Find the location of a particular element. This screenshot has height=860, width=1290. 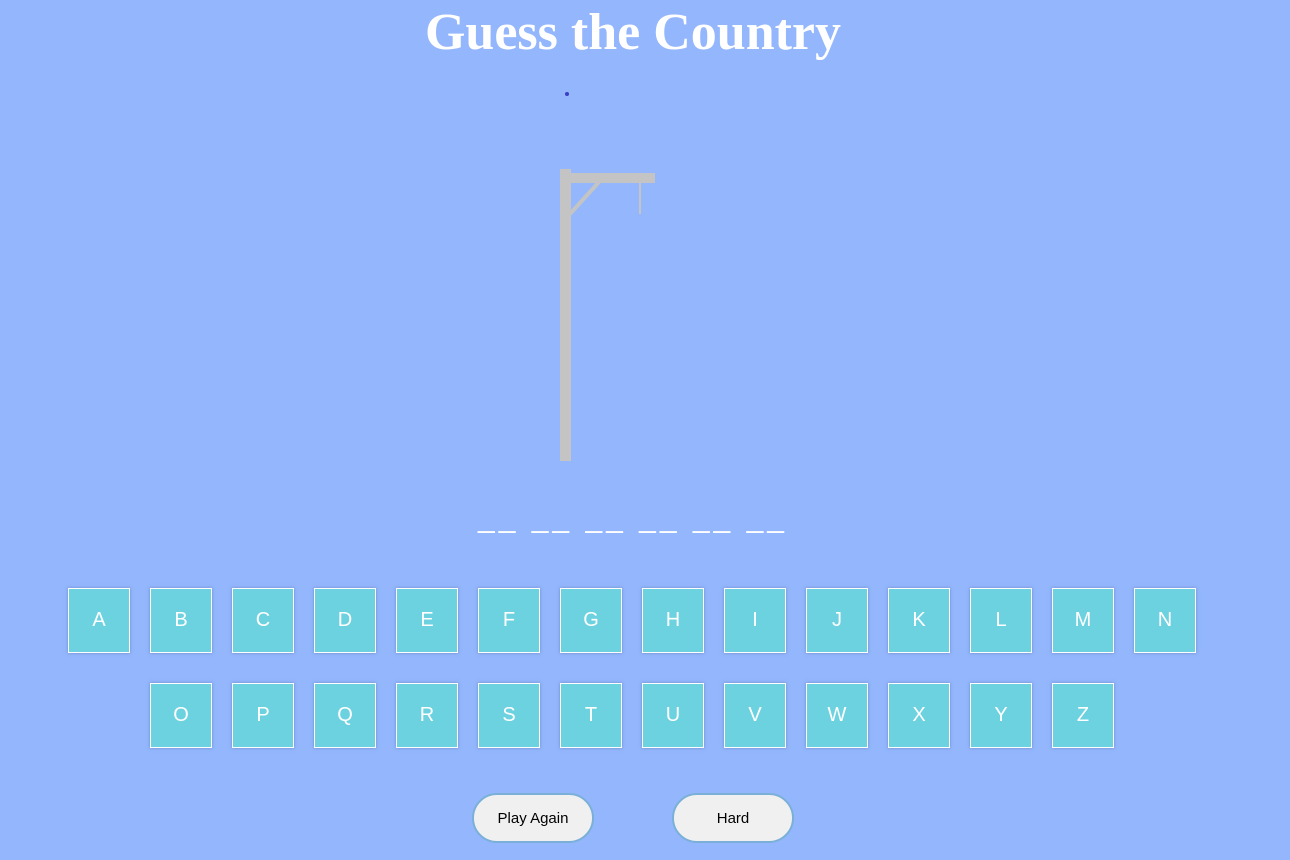

letter-key-g: G is located at coordinates (591, 620).